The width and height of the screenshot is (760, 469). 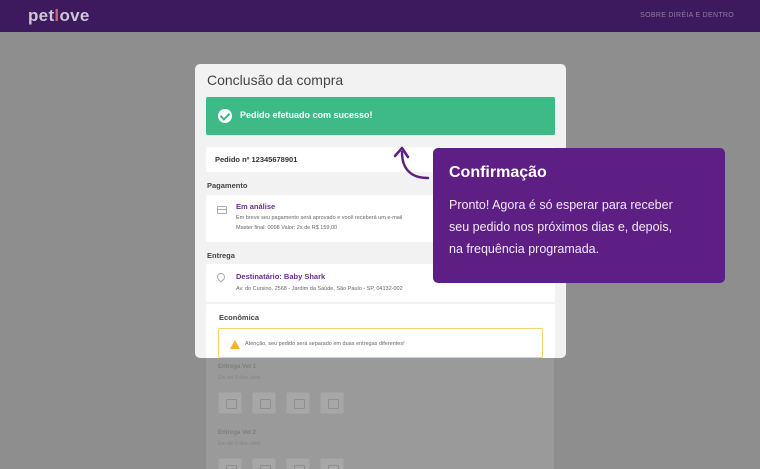 I want to click on background-delivery-2-label: Entrega Vet 2, so click(x=237, y=433).